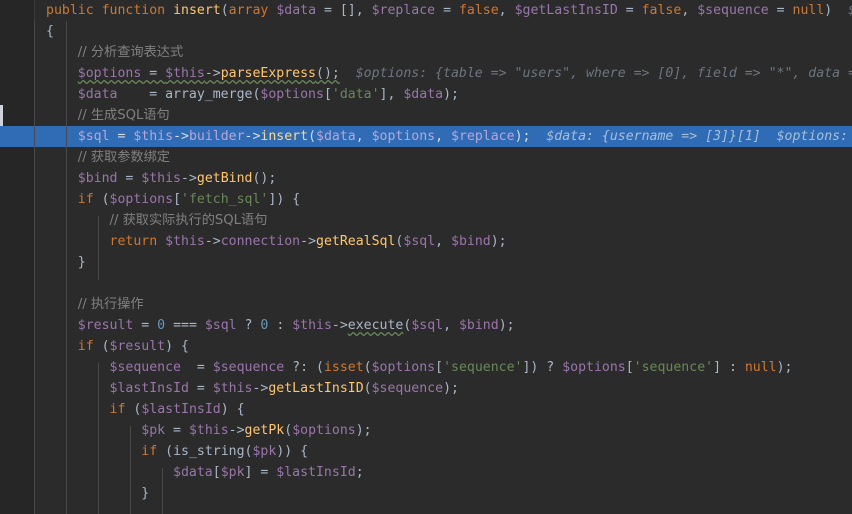  Describe the element at coordinates (426, 220) in the screenshot. I see `code-line: // 获取实际执行的SQL语句` at that location.